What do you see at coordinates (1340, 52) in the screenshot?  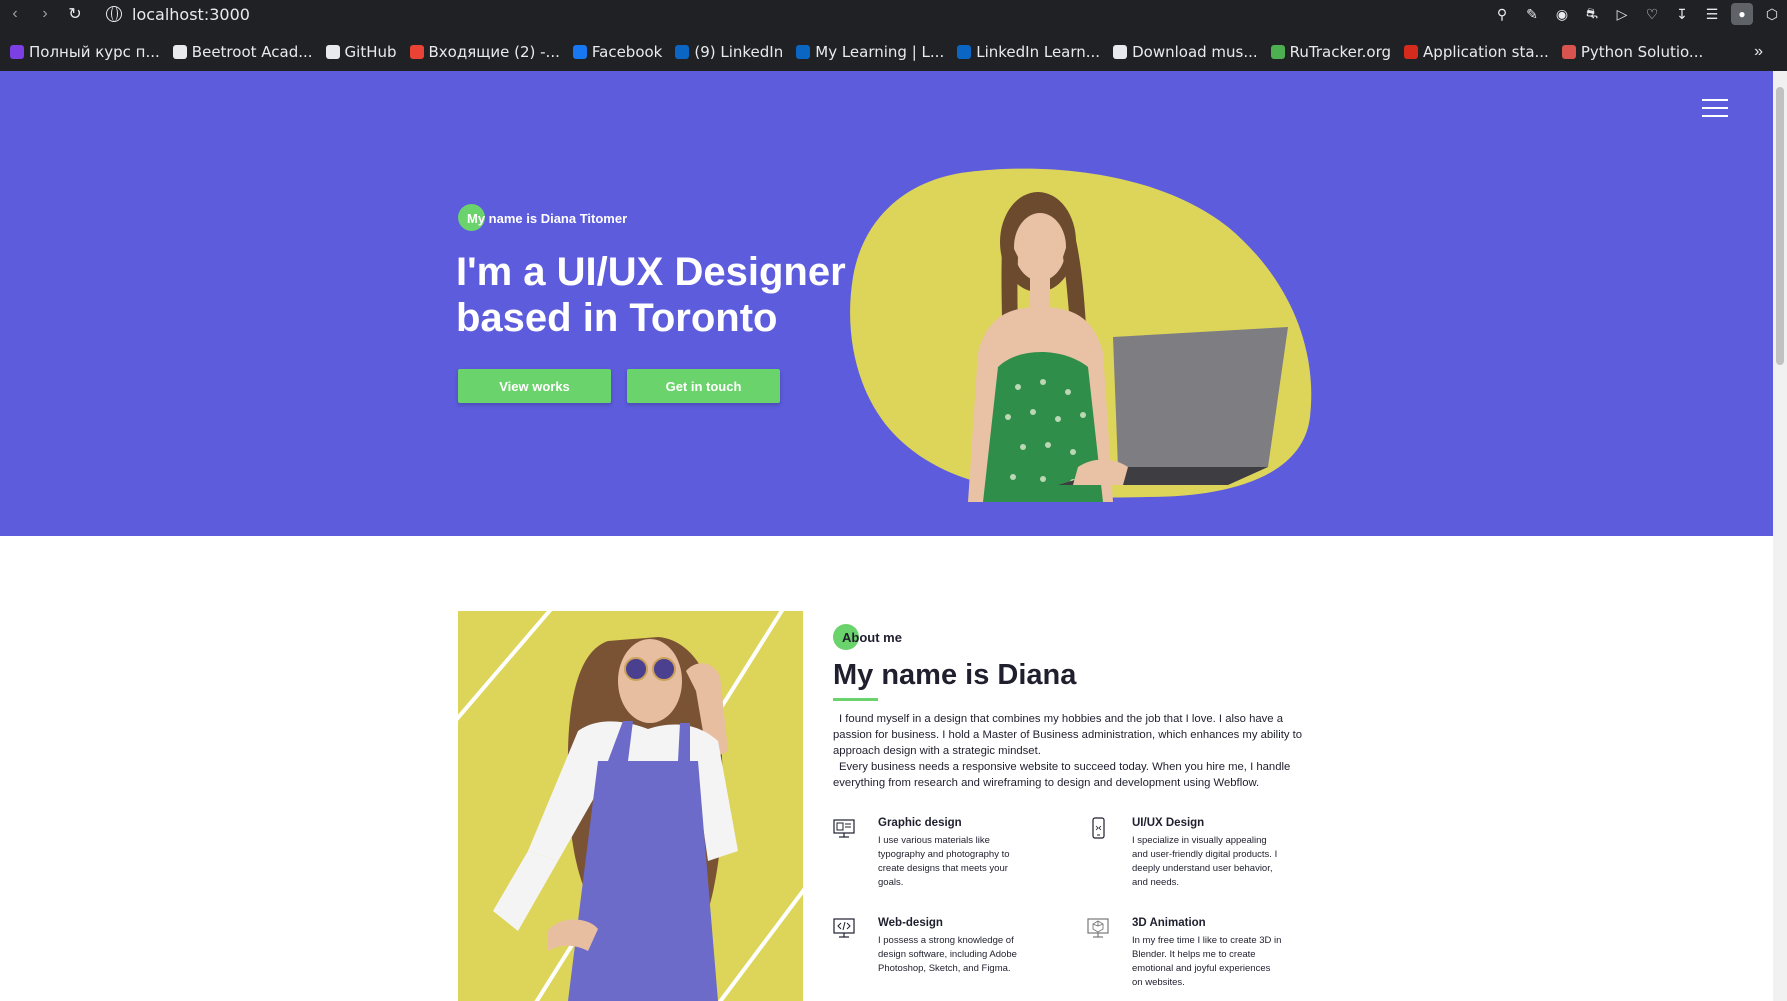 I see `bookmark-label: RuTracker.org` at bounding box center [1340, 52].